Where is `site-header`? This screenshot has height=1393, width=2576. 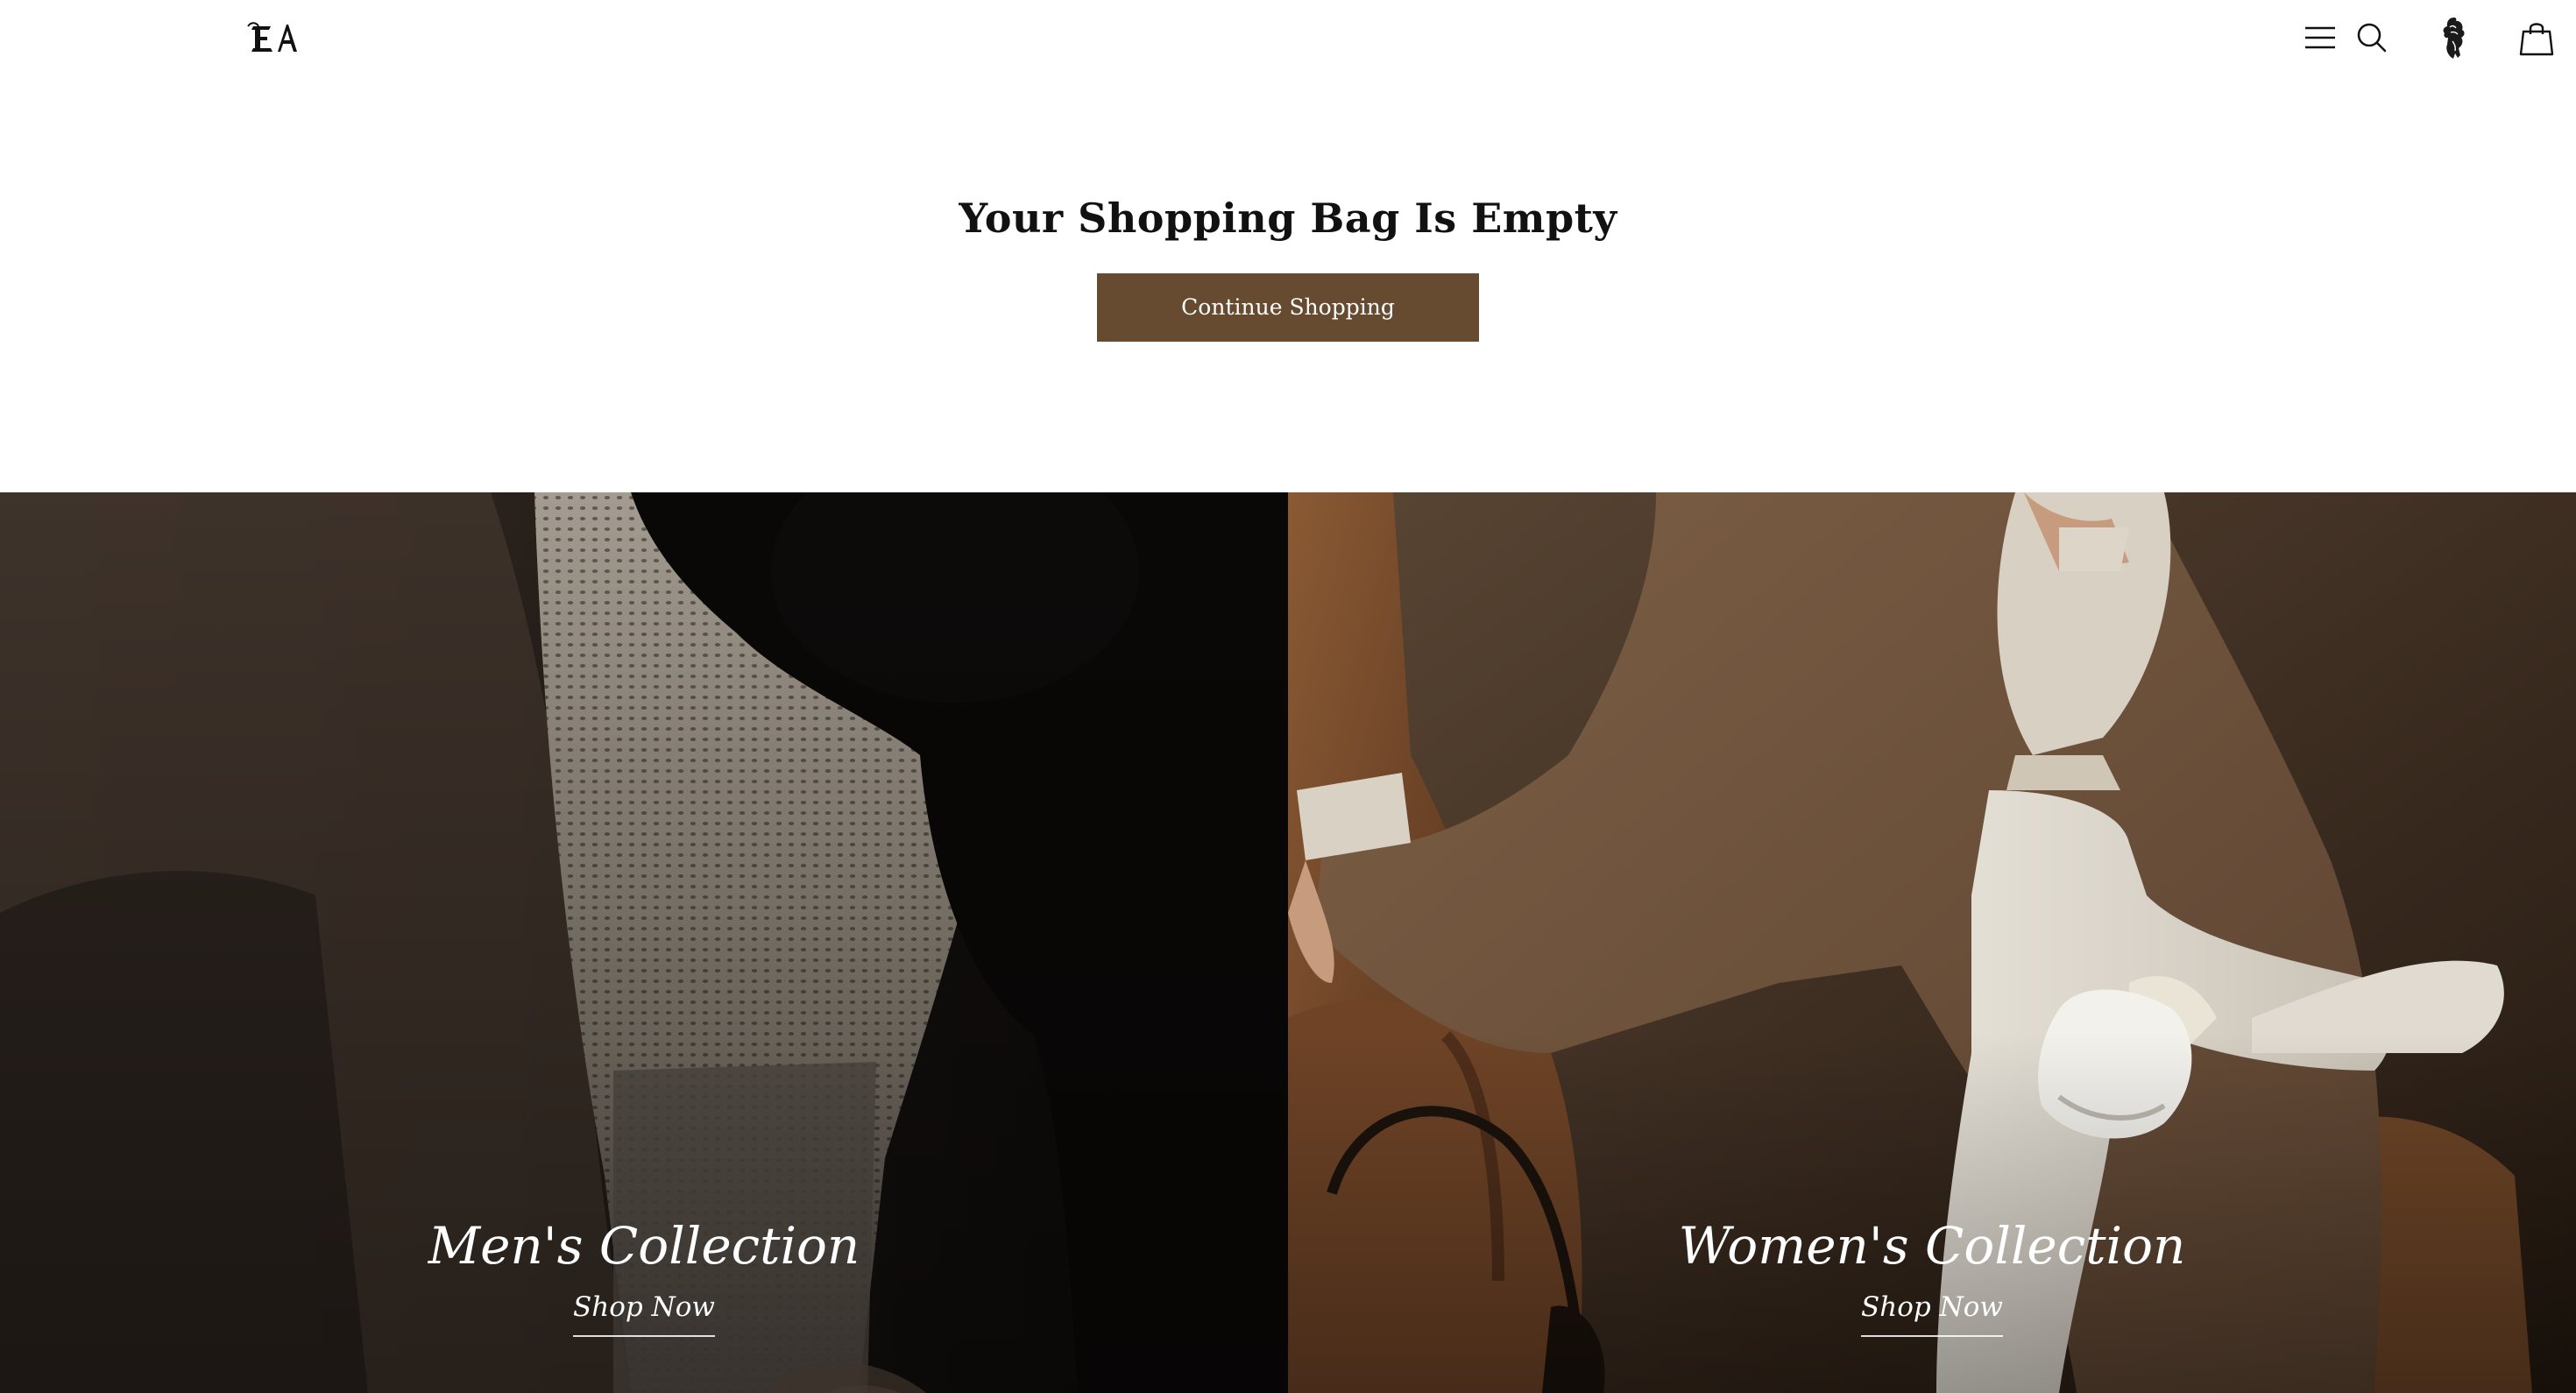
site-header is located at coordinates (1288, 37).